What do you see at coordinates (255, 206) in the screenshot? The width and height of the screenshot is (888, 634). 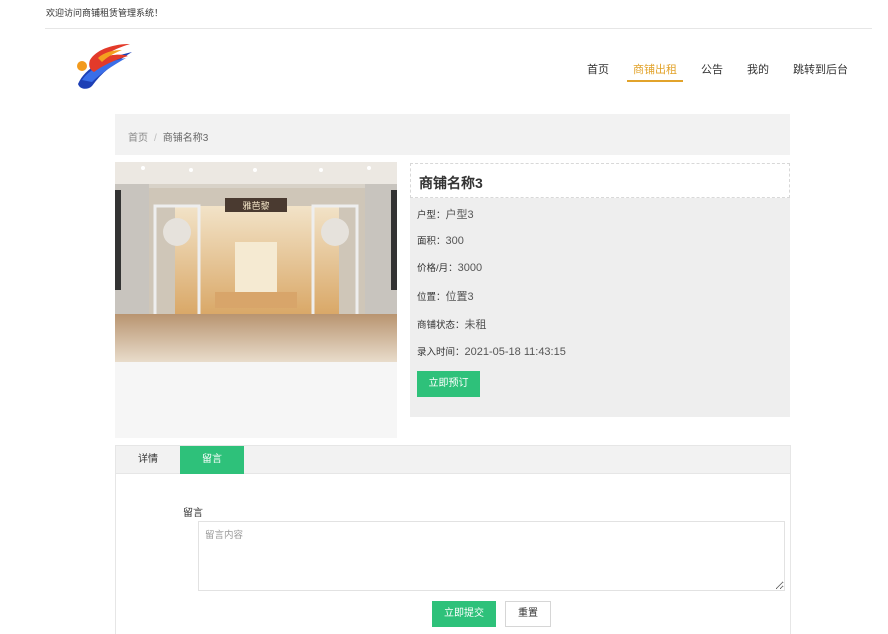 I see `shop-sign-text: 雅芭黎` at bounding box center [255, 206].